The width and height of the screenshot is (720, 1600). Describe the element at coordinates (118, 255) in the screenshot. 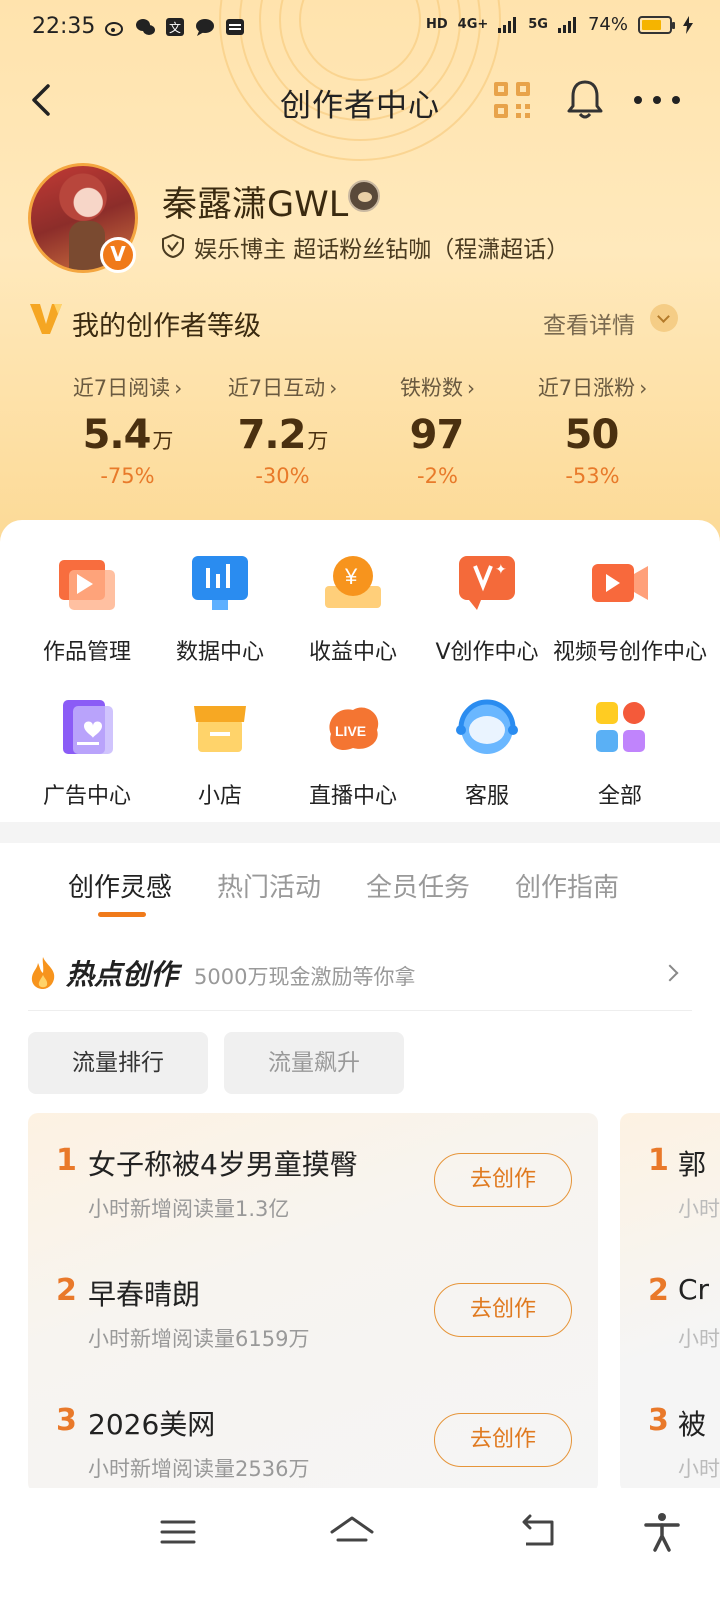

I see `verified-badge-icon: V` at that location.